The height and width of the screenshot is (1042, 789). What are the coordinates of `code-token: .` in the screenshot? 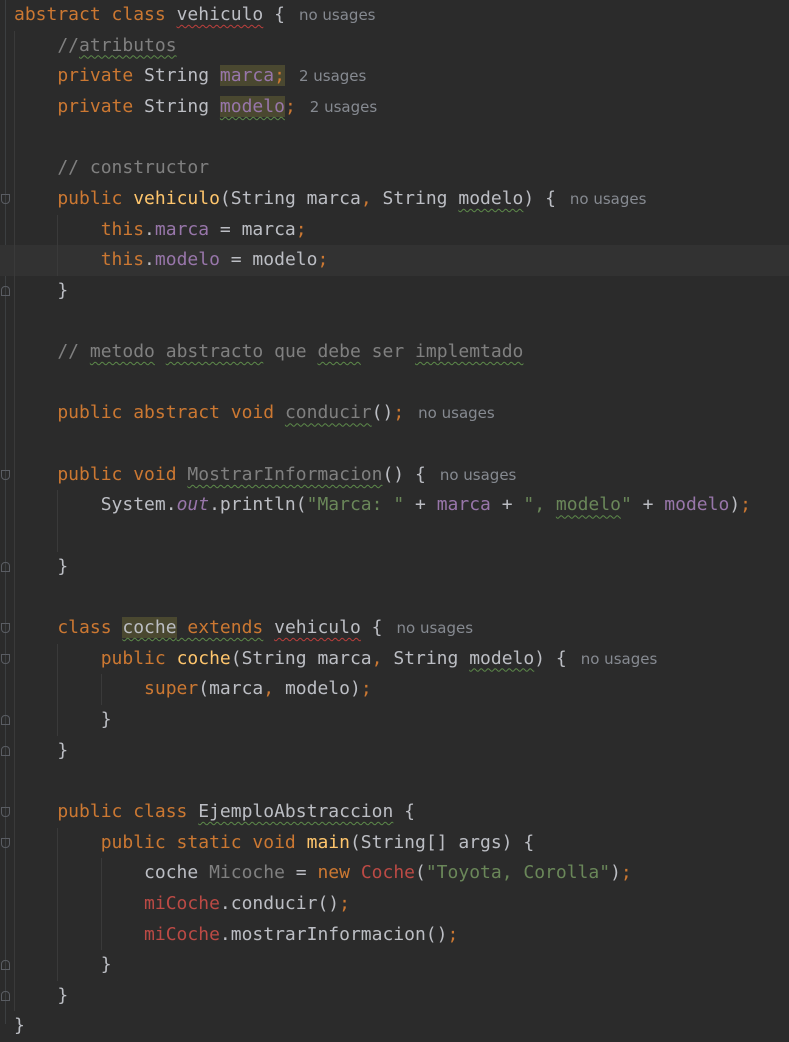 It's located at (149, 229).